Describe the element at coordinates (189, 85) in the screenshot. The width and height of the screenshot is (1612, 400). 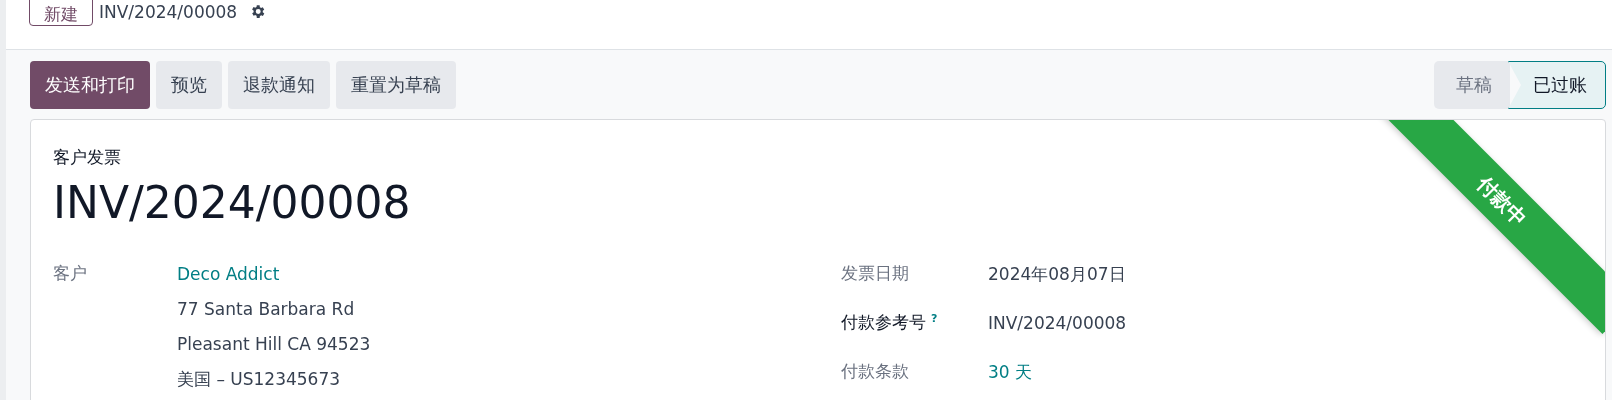
I see `action-button: 预览` at that location.